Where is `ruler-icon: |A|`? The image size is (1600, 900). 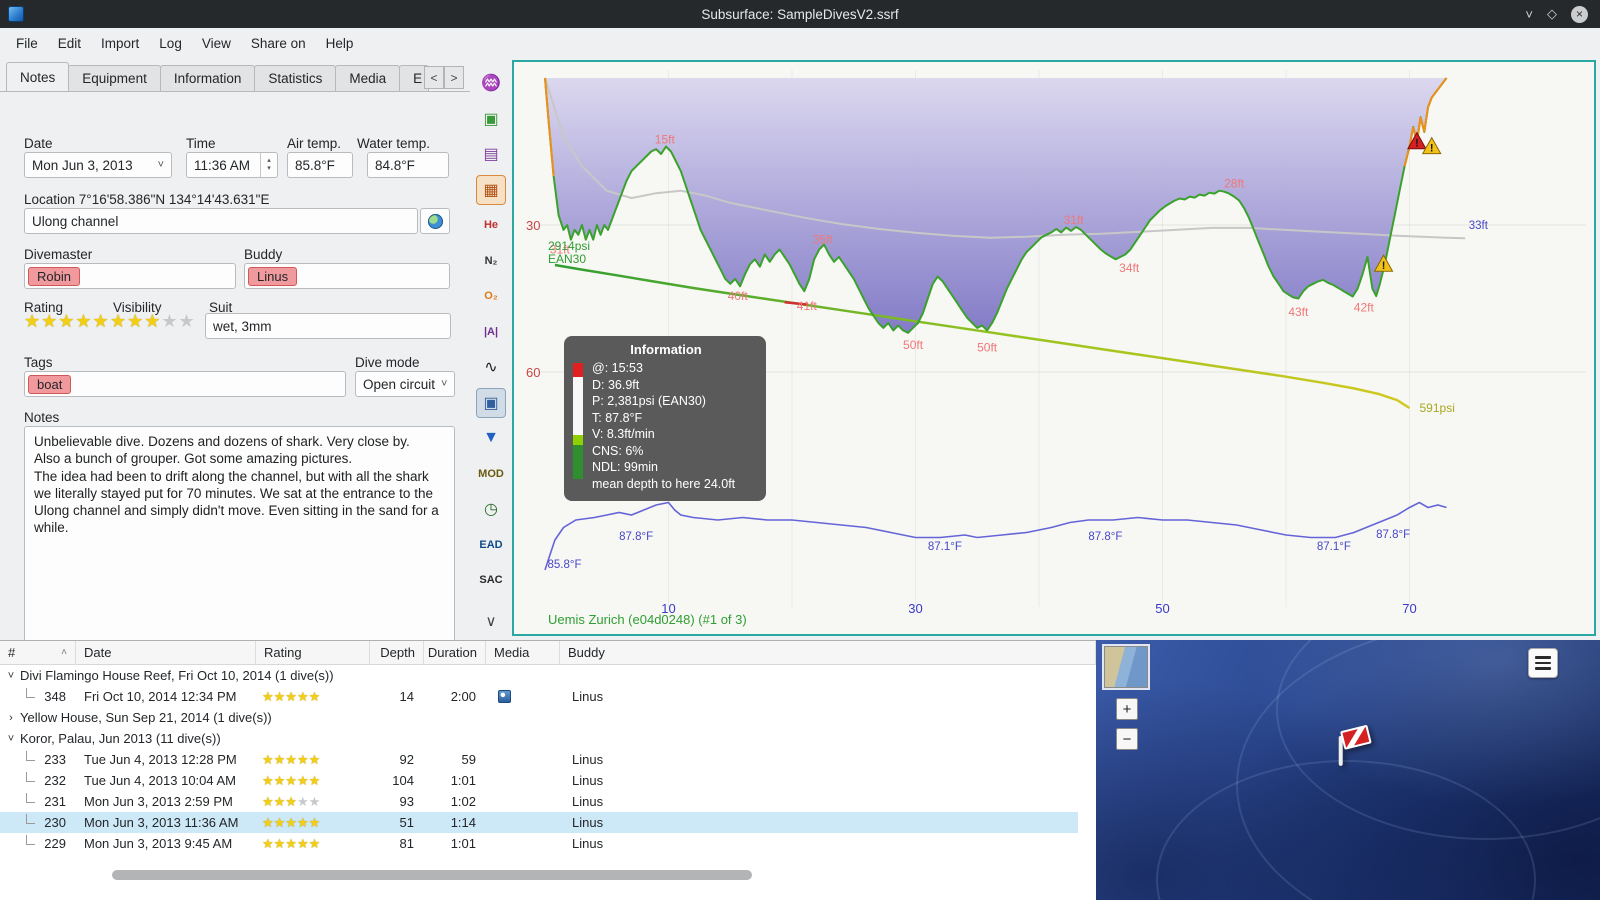
ruler-icon: |A| is located at coordinates (491, 332).